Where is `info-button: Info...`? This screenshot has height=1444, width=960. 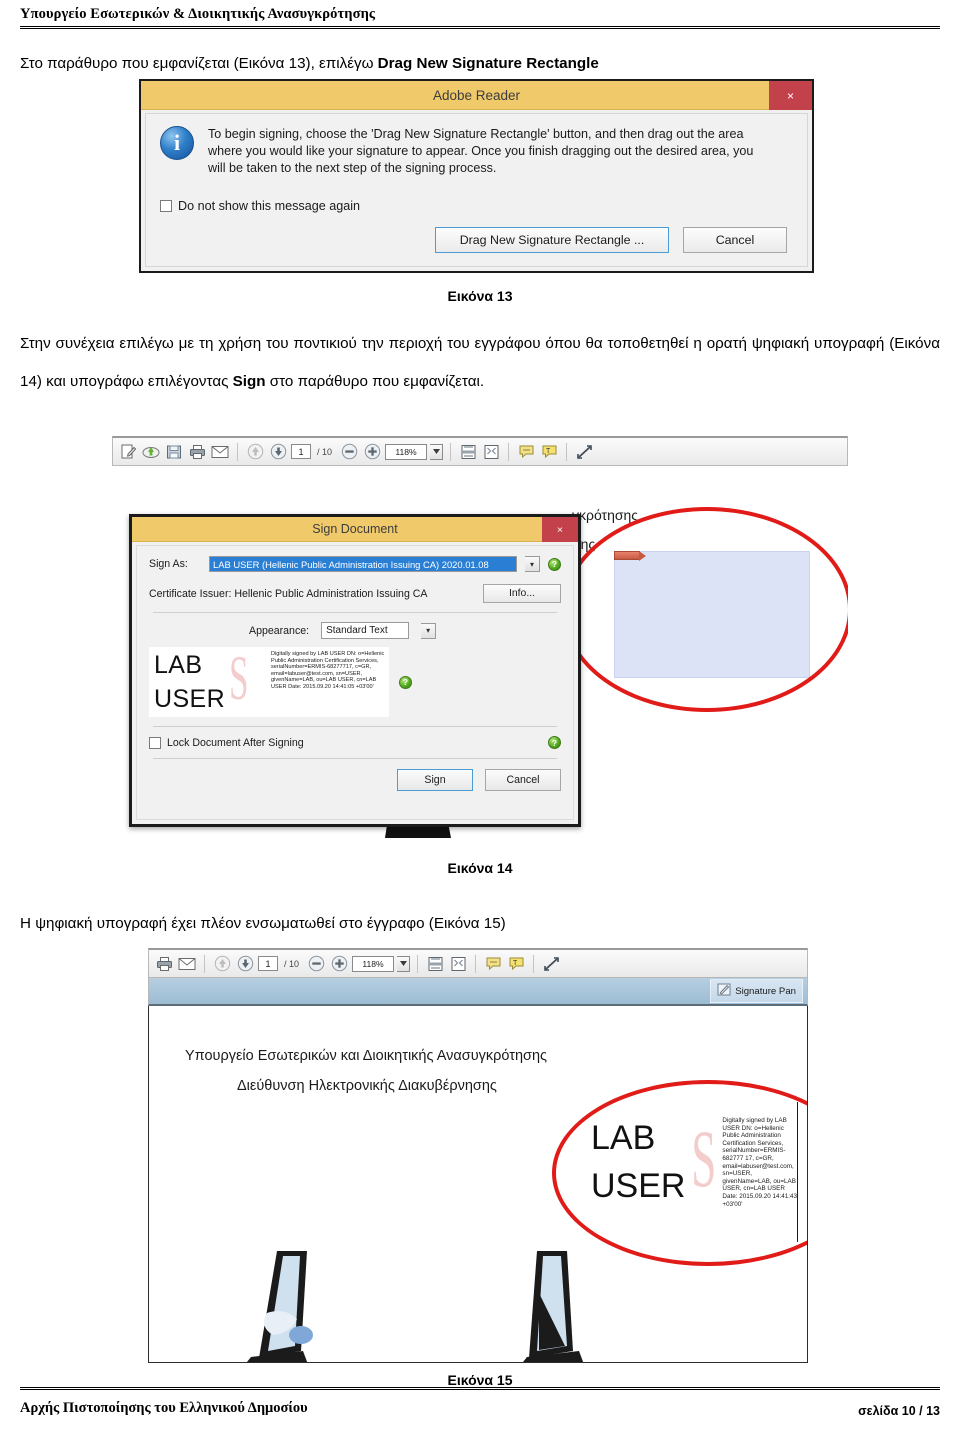
info-button: Info... is located at coordinates (522, 593).